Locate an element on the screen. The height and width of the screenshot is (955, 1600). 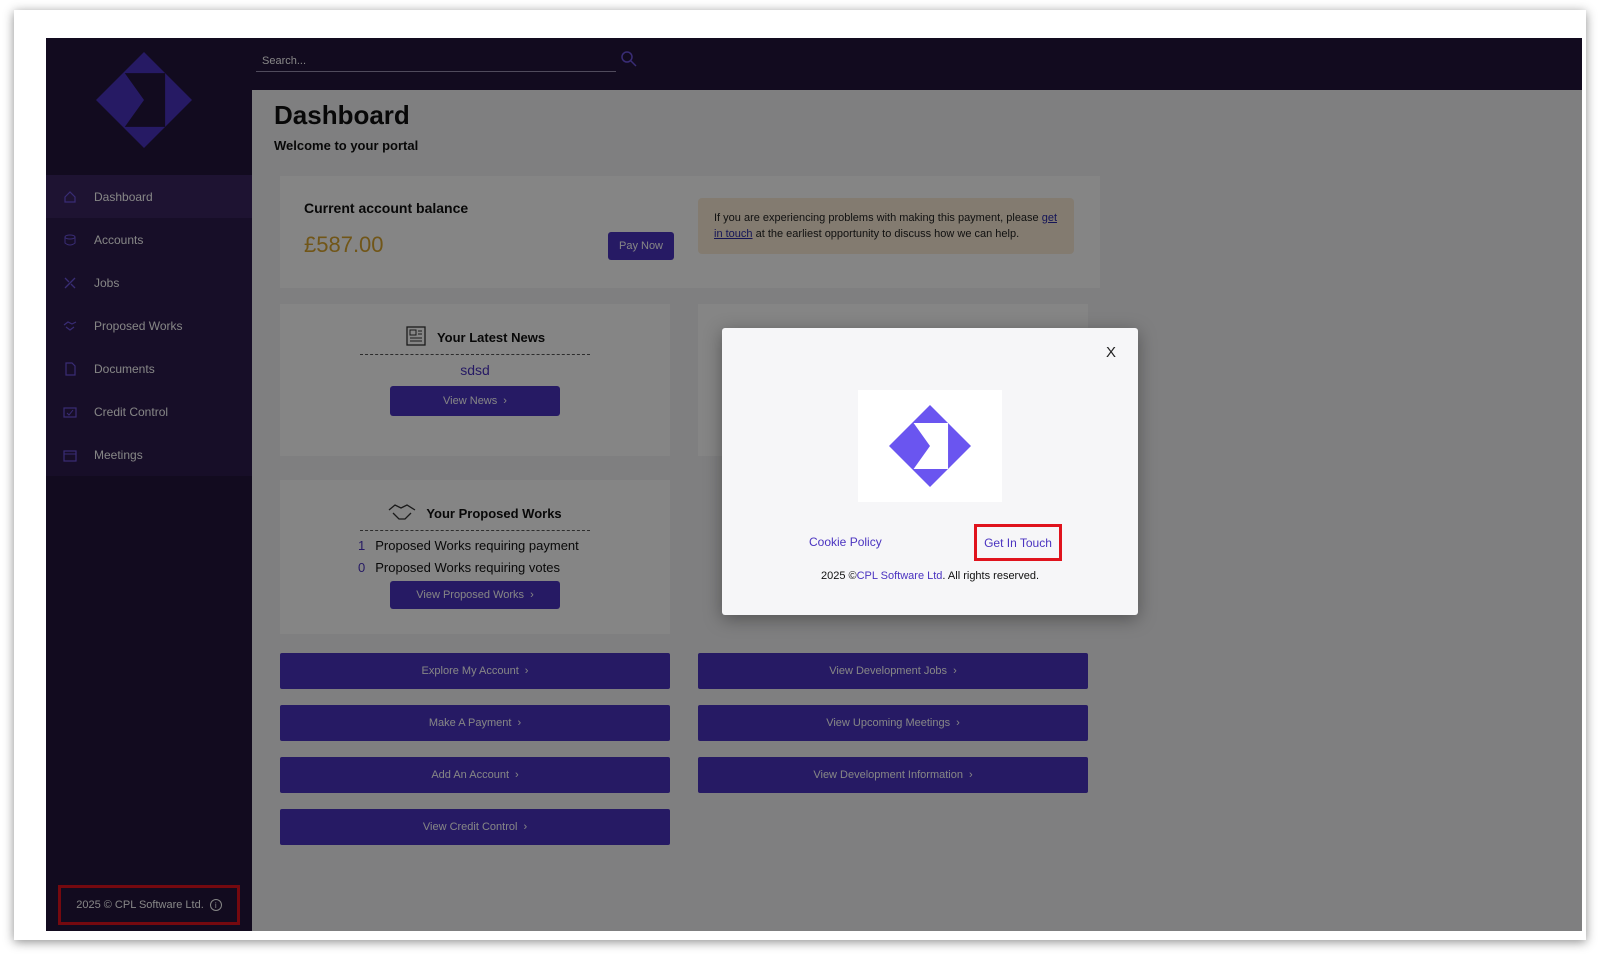
close-icon: X is located at coordinates (1111, 352).